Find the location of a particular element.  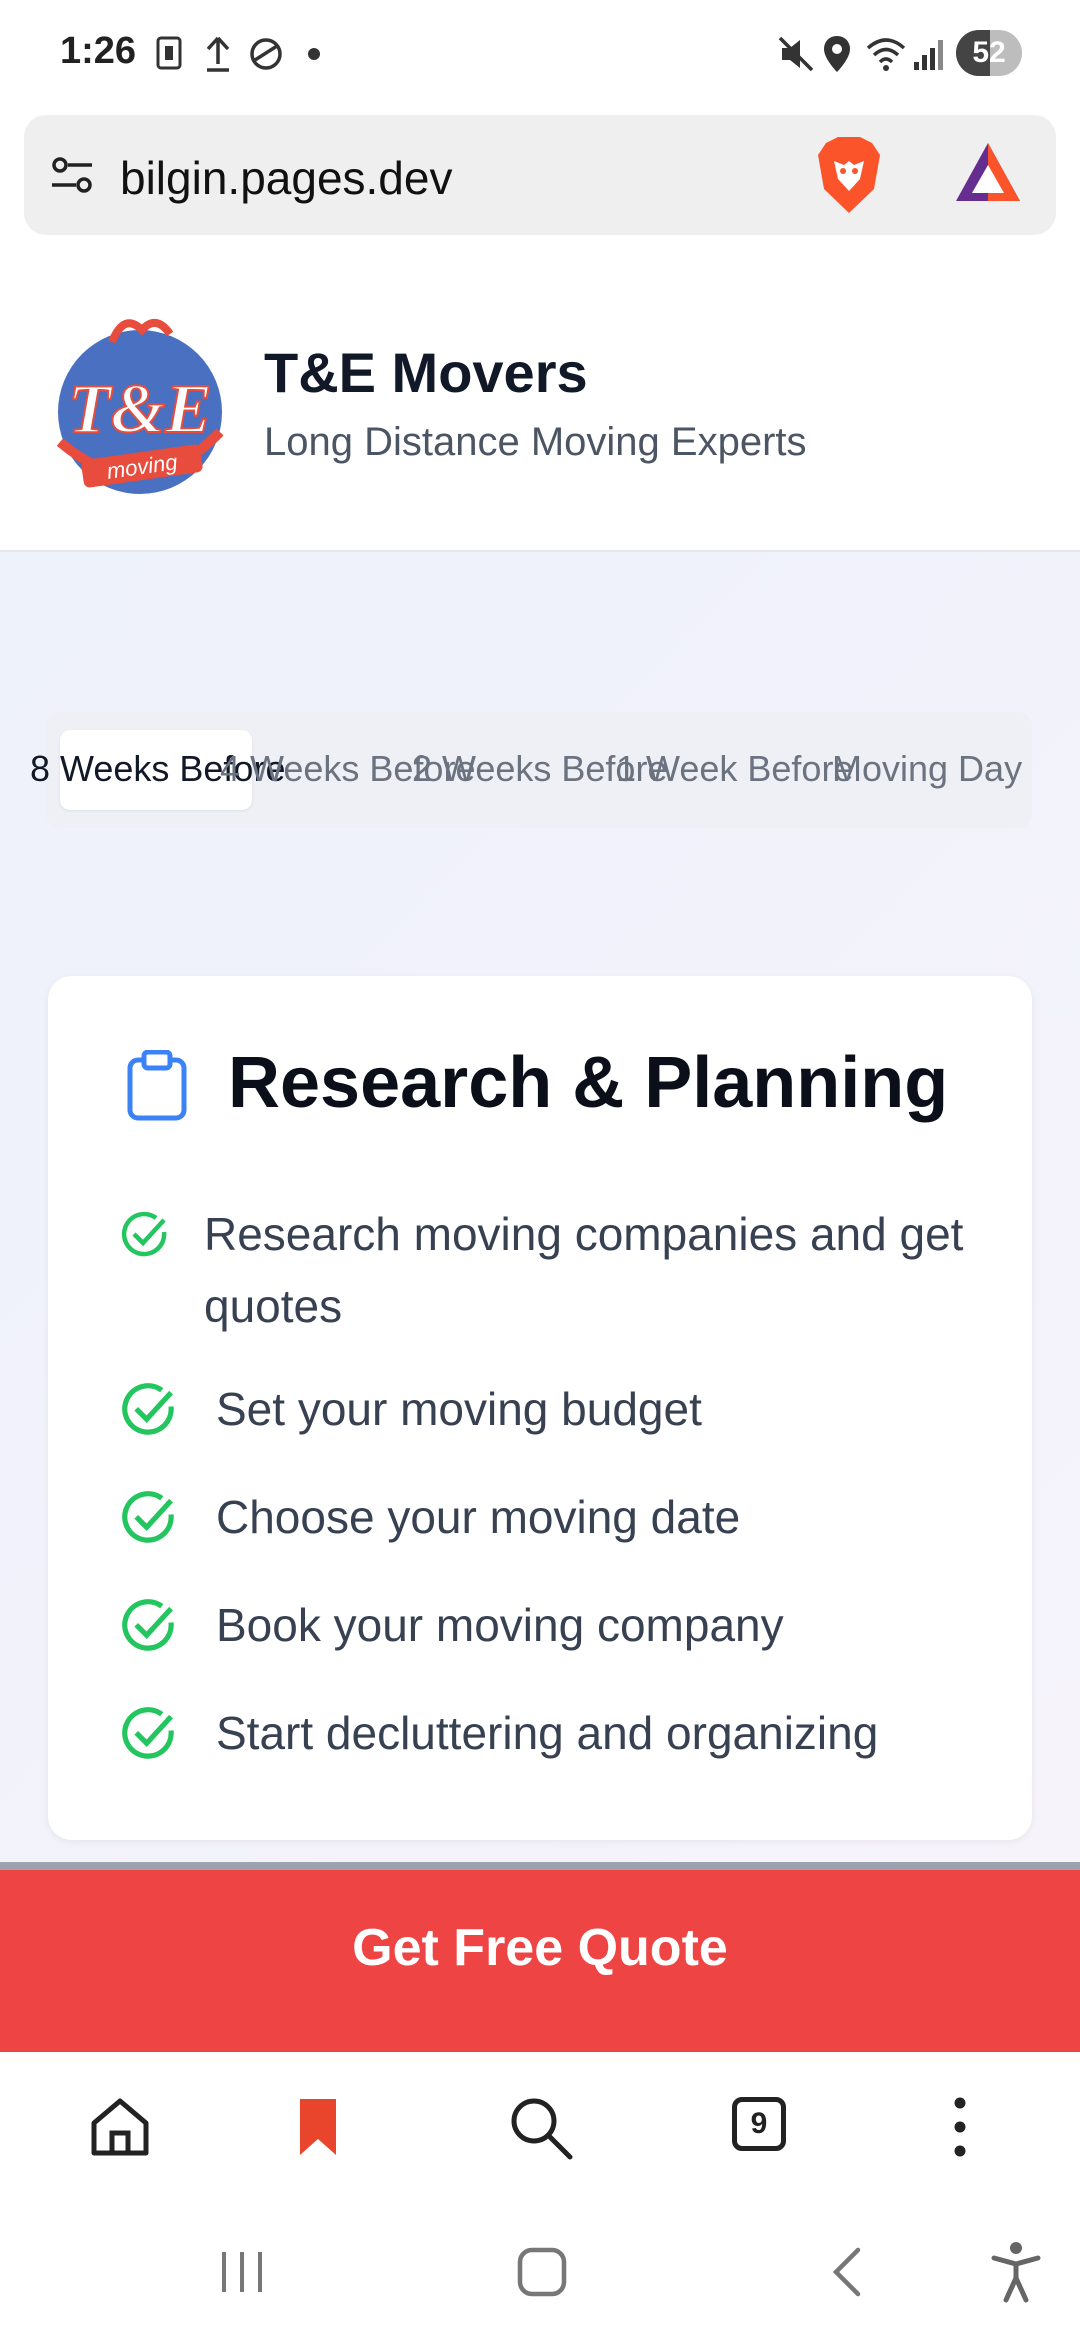

wifi-icon is located at coordinates (886, 54).